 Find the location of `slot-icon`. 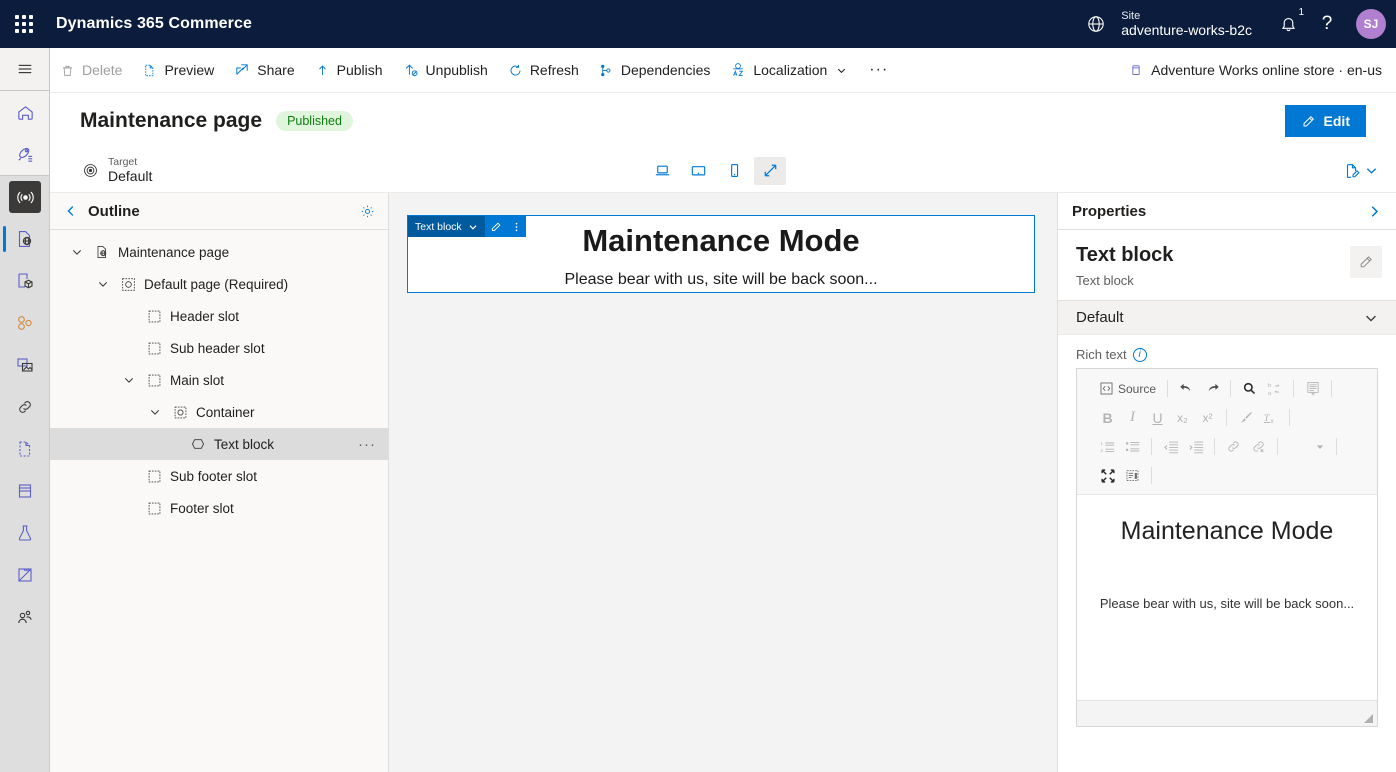

slot-icon is located at coordinates (154, 380).